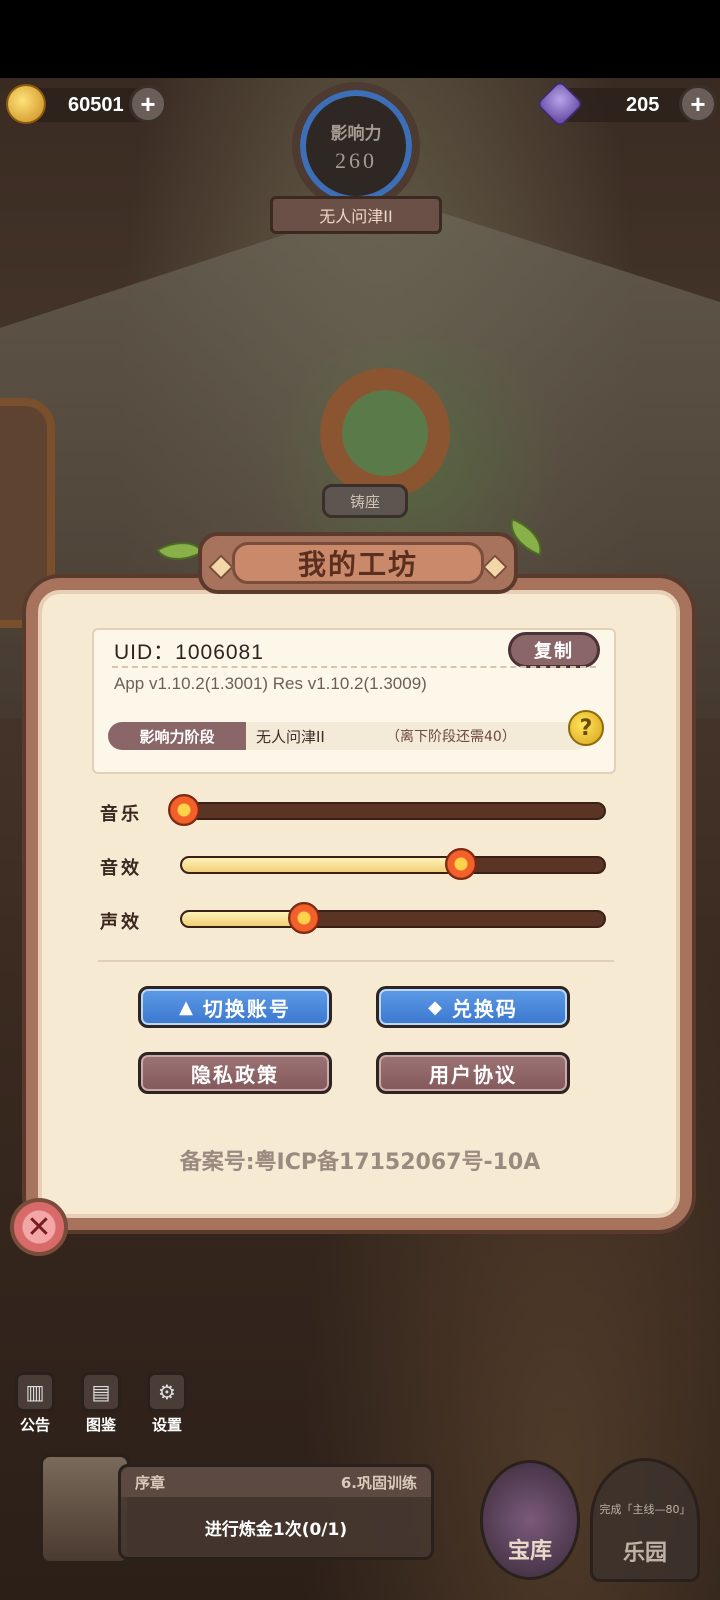 The image size is (720, 1600). I want to click on user-agreement-label: 用户协议, so click(473, 1074).